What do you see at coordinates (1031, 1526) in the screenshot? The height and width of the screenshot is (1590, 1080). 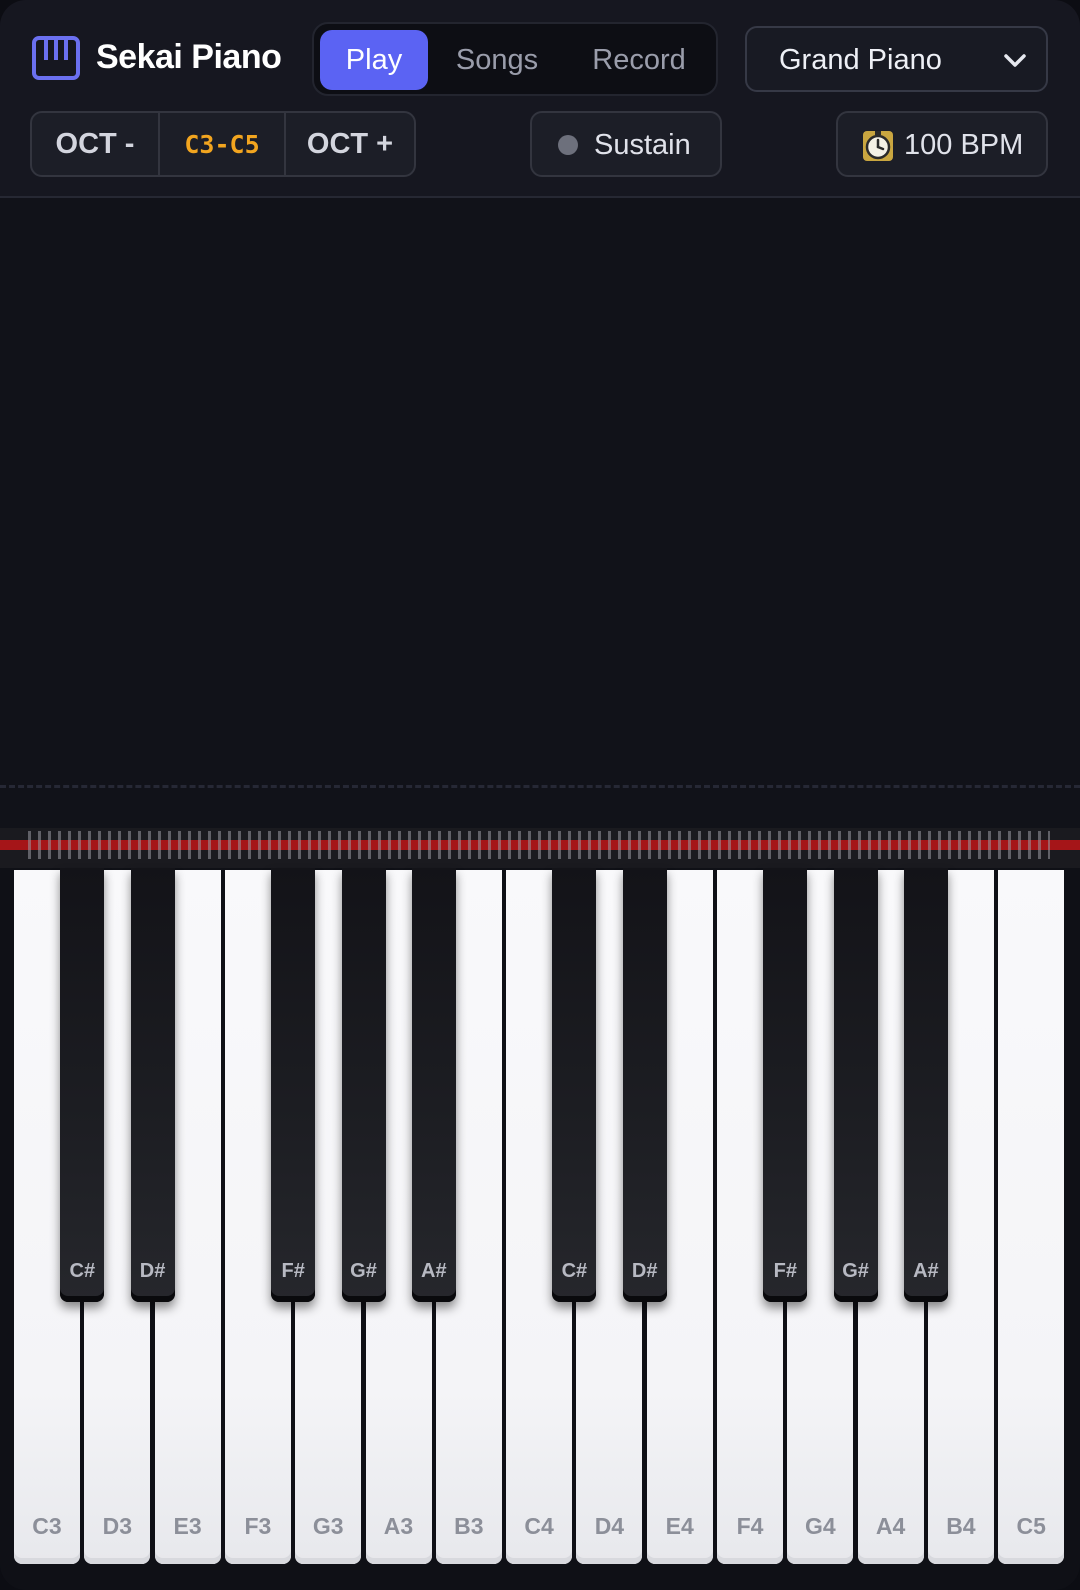 I see `key-label: C5` at bounding box center [1031, 1526].